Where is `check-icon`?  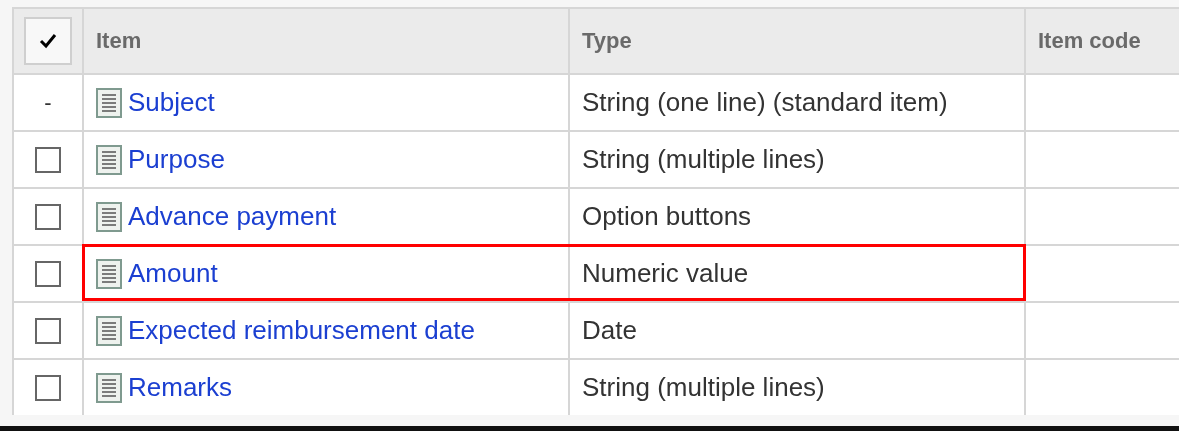 check-icon is located at coordinates (48, 41).